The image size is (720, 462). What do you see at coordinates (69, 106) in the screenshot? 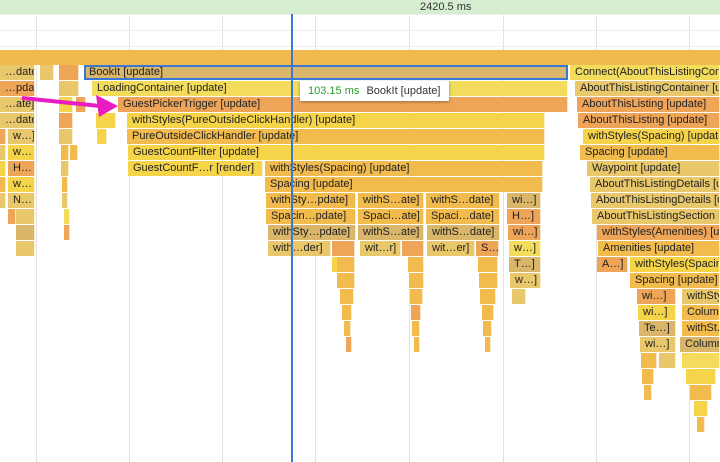
I see `annotation-arrow-icon` at bounding box center [69, 106].